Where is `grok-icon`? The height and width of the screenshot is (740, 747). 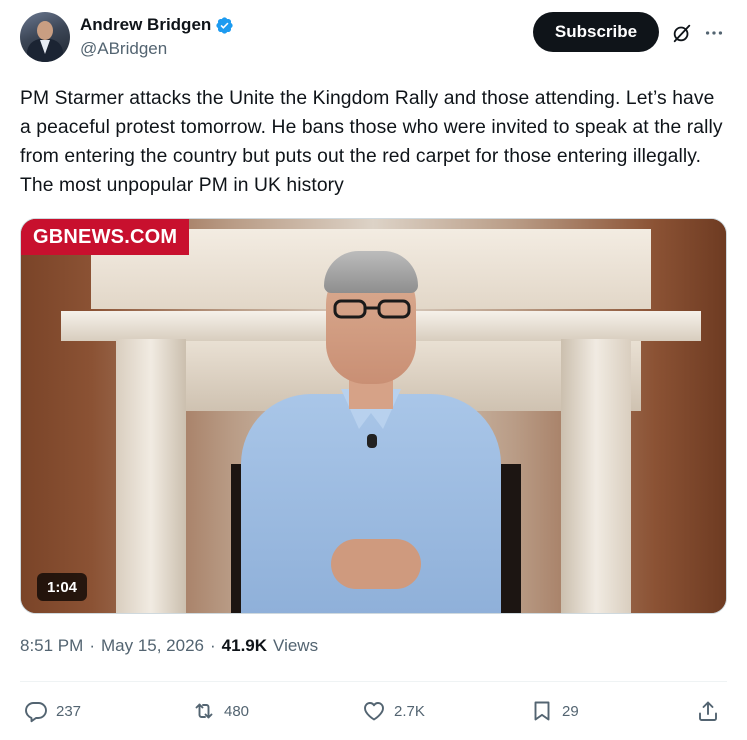
grok-icon is located at coordinates (682, 33).